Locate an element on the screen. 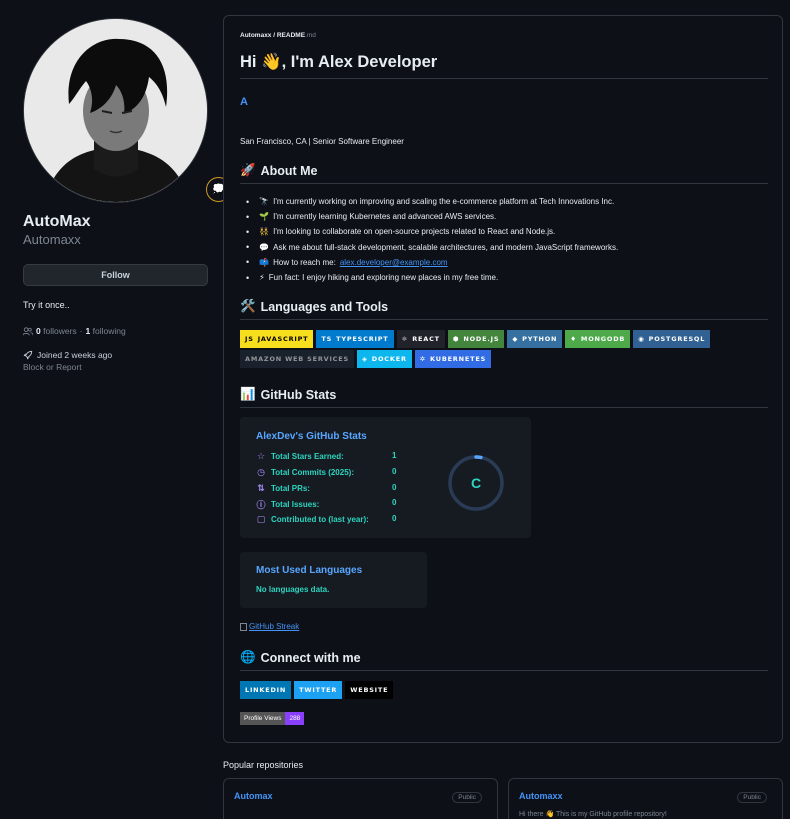  about-item-icon: 💬 is located at coordinates (264, 247).